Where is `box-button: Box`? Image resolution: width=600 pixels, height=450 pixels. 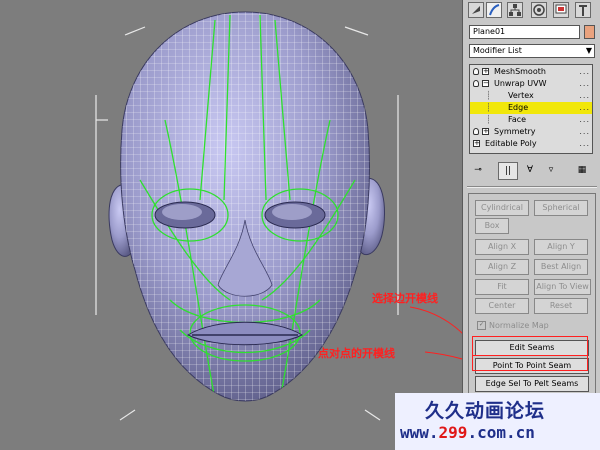 box-button: Box is located at coordinates (492, 226).